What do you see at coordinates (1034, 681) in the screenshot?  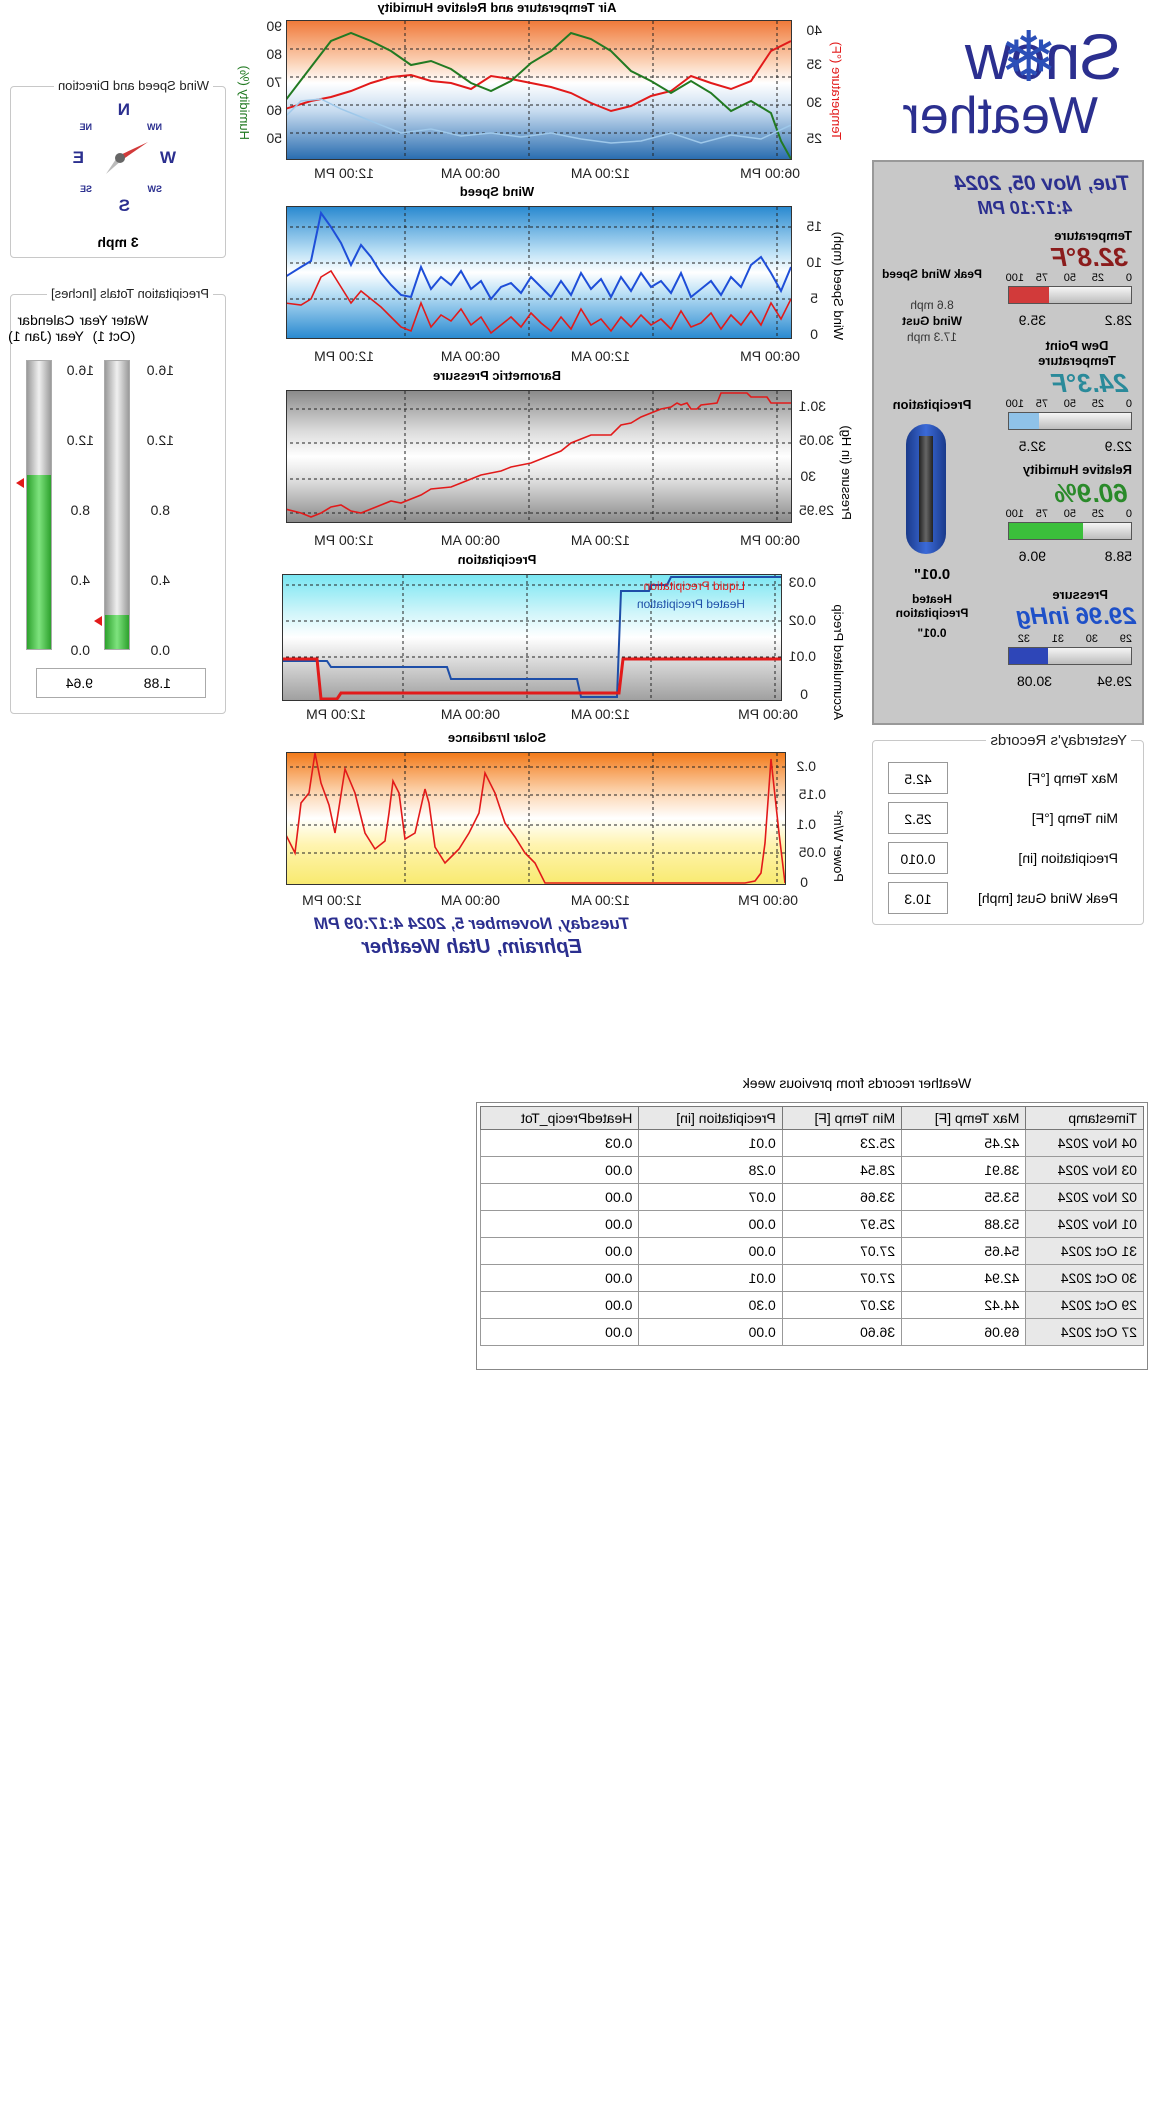 I see `pressure-max: 30.08` at bounding box center [1034, 681].